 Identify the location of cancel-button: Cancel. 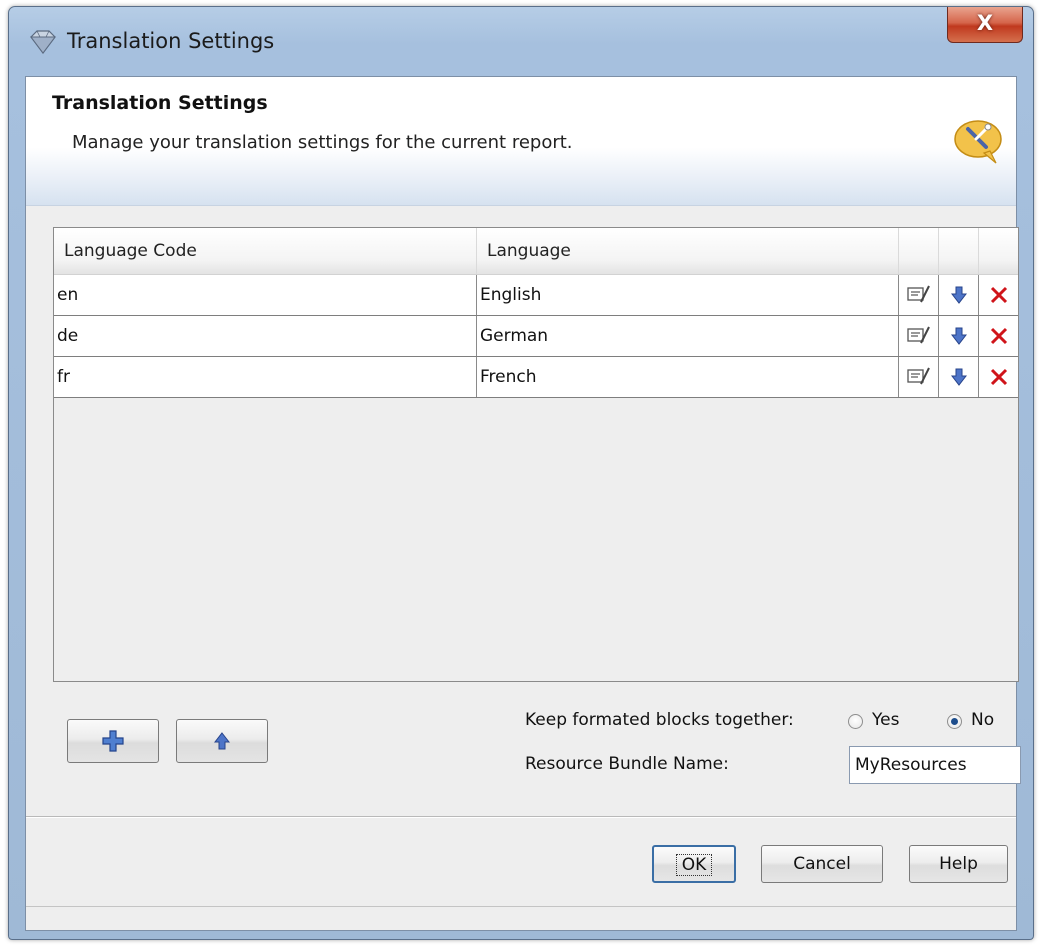
(822, 864).